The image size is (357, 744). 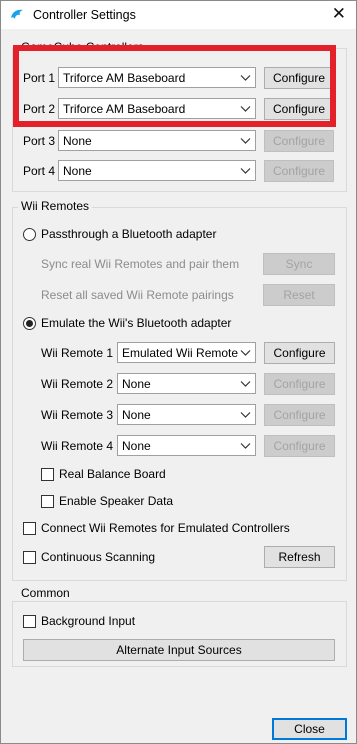 I want to click on passthrough-radio, so click(x=29, y=234).